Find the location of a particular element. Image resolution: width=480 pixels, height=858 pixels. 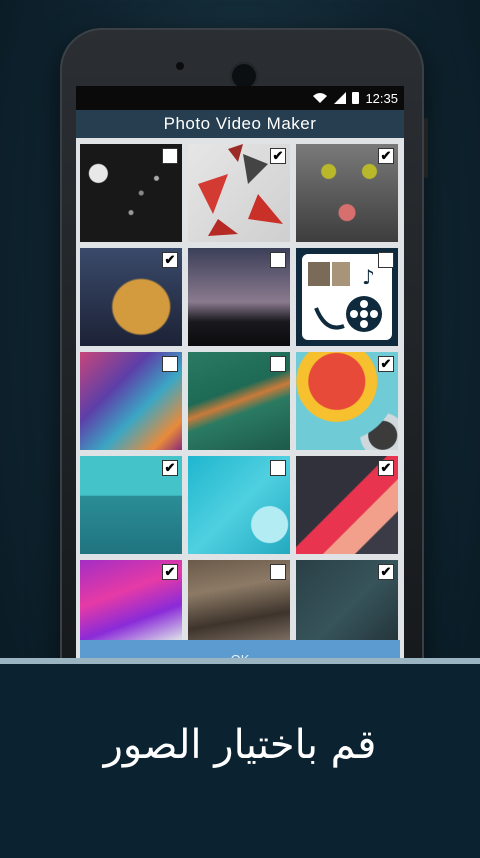

status-bar: 12:35 is located at coordinates (240, 98).